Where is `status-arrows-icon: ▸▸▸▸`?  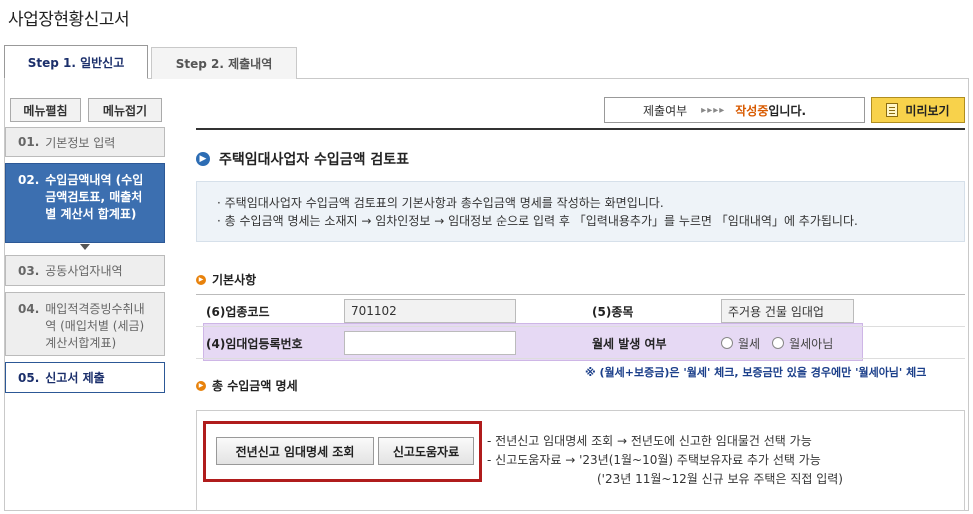
status-arrows-icon: ▸▸▸▸ is located at coordinates (713, 110).